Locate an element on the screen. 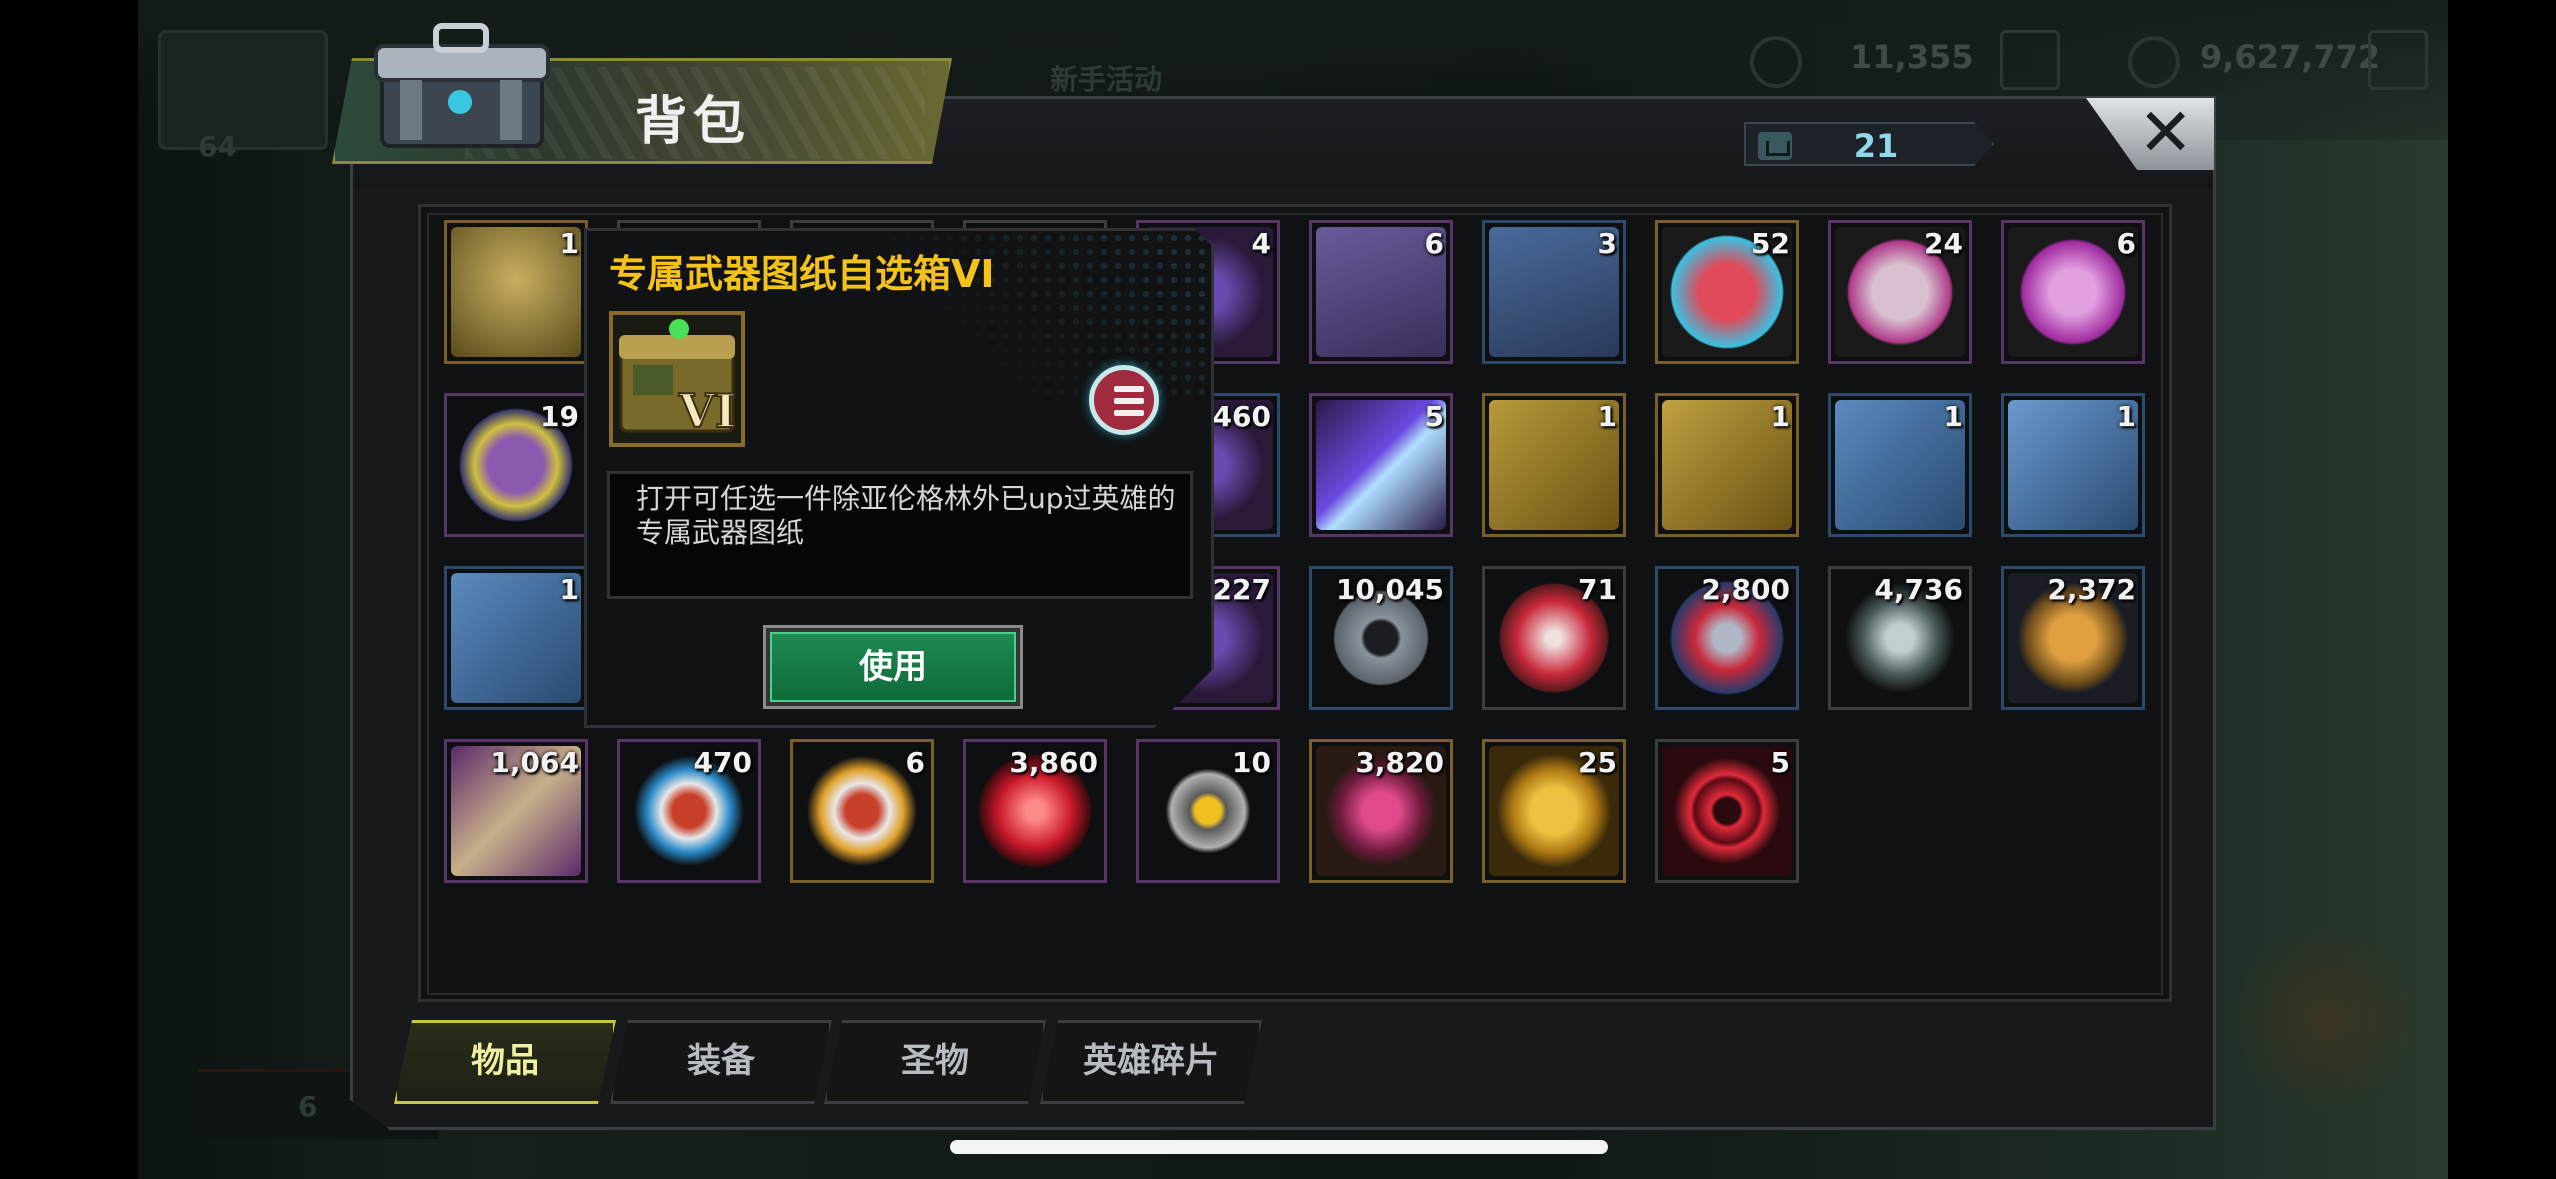 Image resolution: width=2556 pixels, height=1179 pixels. inventory-slot: 3,820 is located at coordinates (1381, 811).